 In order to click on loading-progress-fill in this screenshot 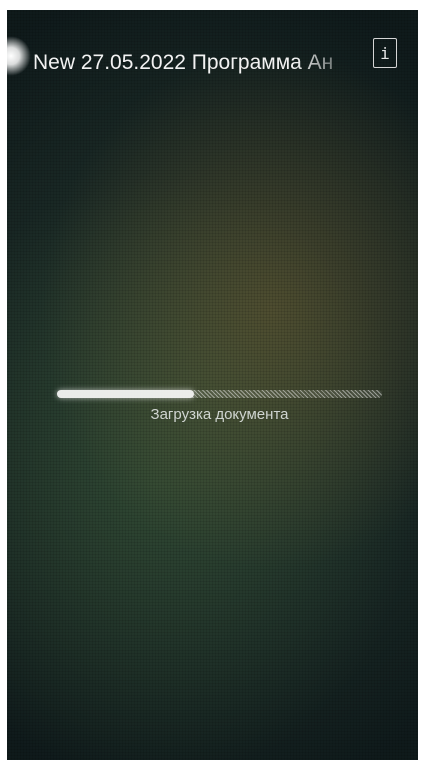, I will do `click(125, 394)`.